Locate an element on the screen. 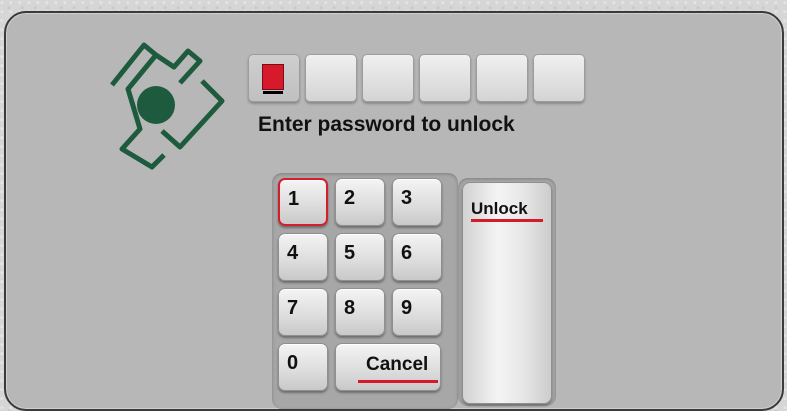 Image resolution: width=787 pixels, height=411 pixels. cancel-underline is located at coordinates (398, 381).